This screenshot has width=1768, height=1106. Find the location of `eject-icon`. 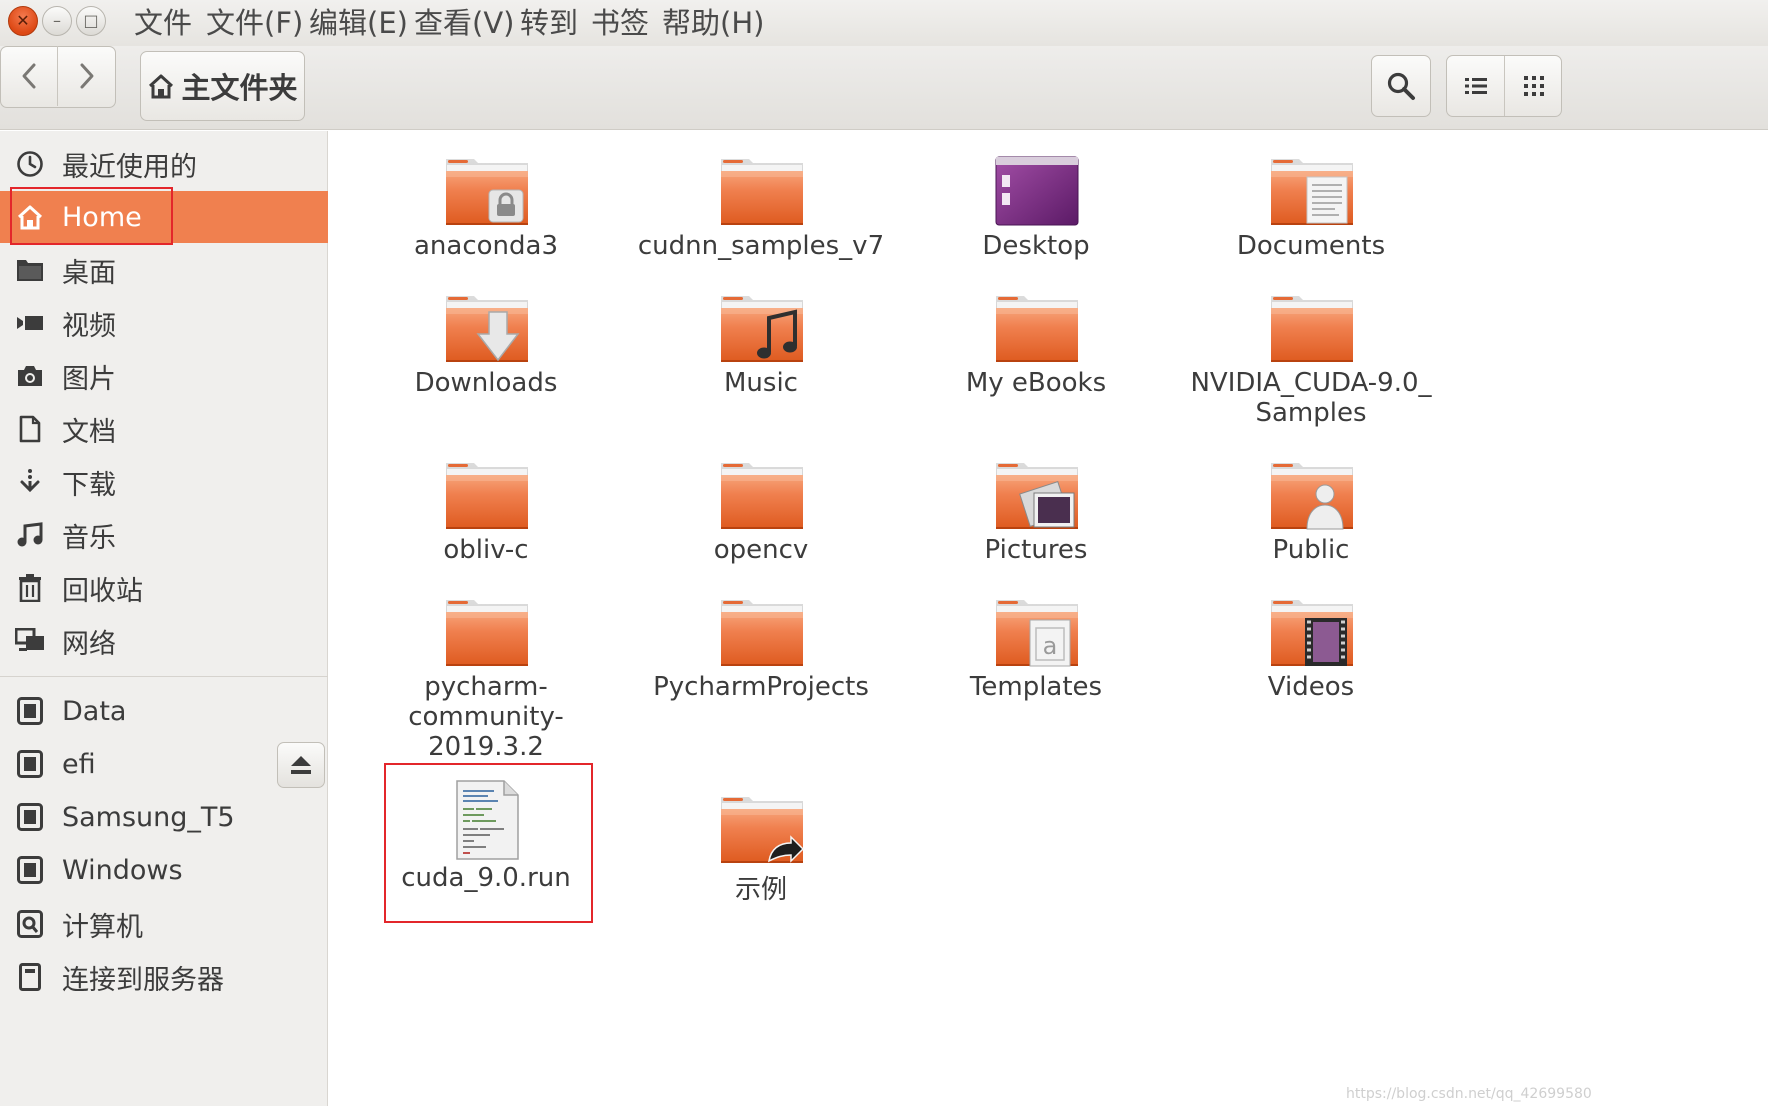

eject-icon is located at coordinates (301, 765).